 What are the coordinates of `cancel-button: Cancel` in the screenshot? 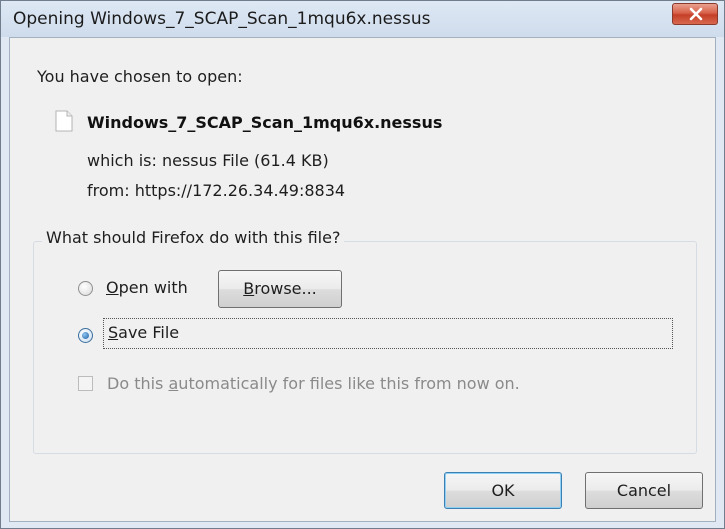 It's located at (644, 490).